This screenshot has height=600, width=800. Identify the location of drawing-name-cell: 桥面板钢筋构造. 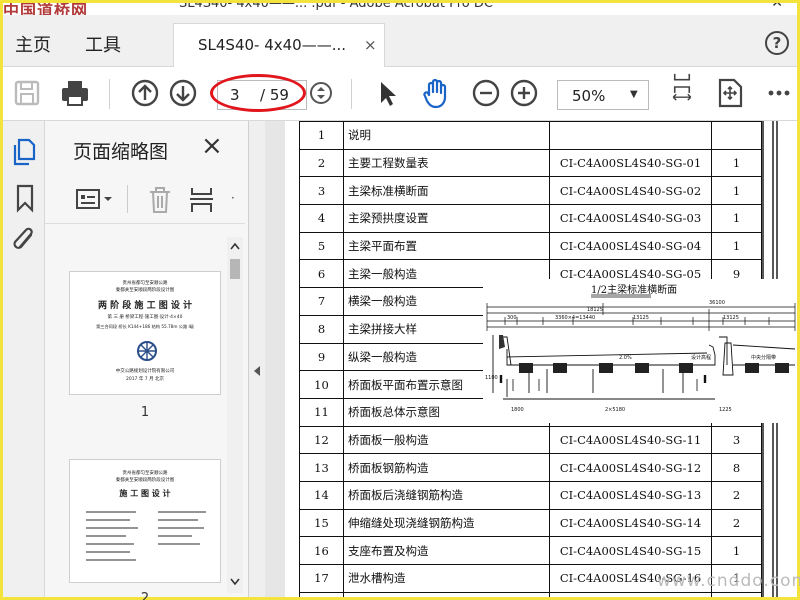
(446, 467).